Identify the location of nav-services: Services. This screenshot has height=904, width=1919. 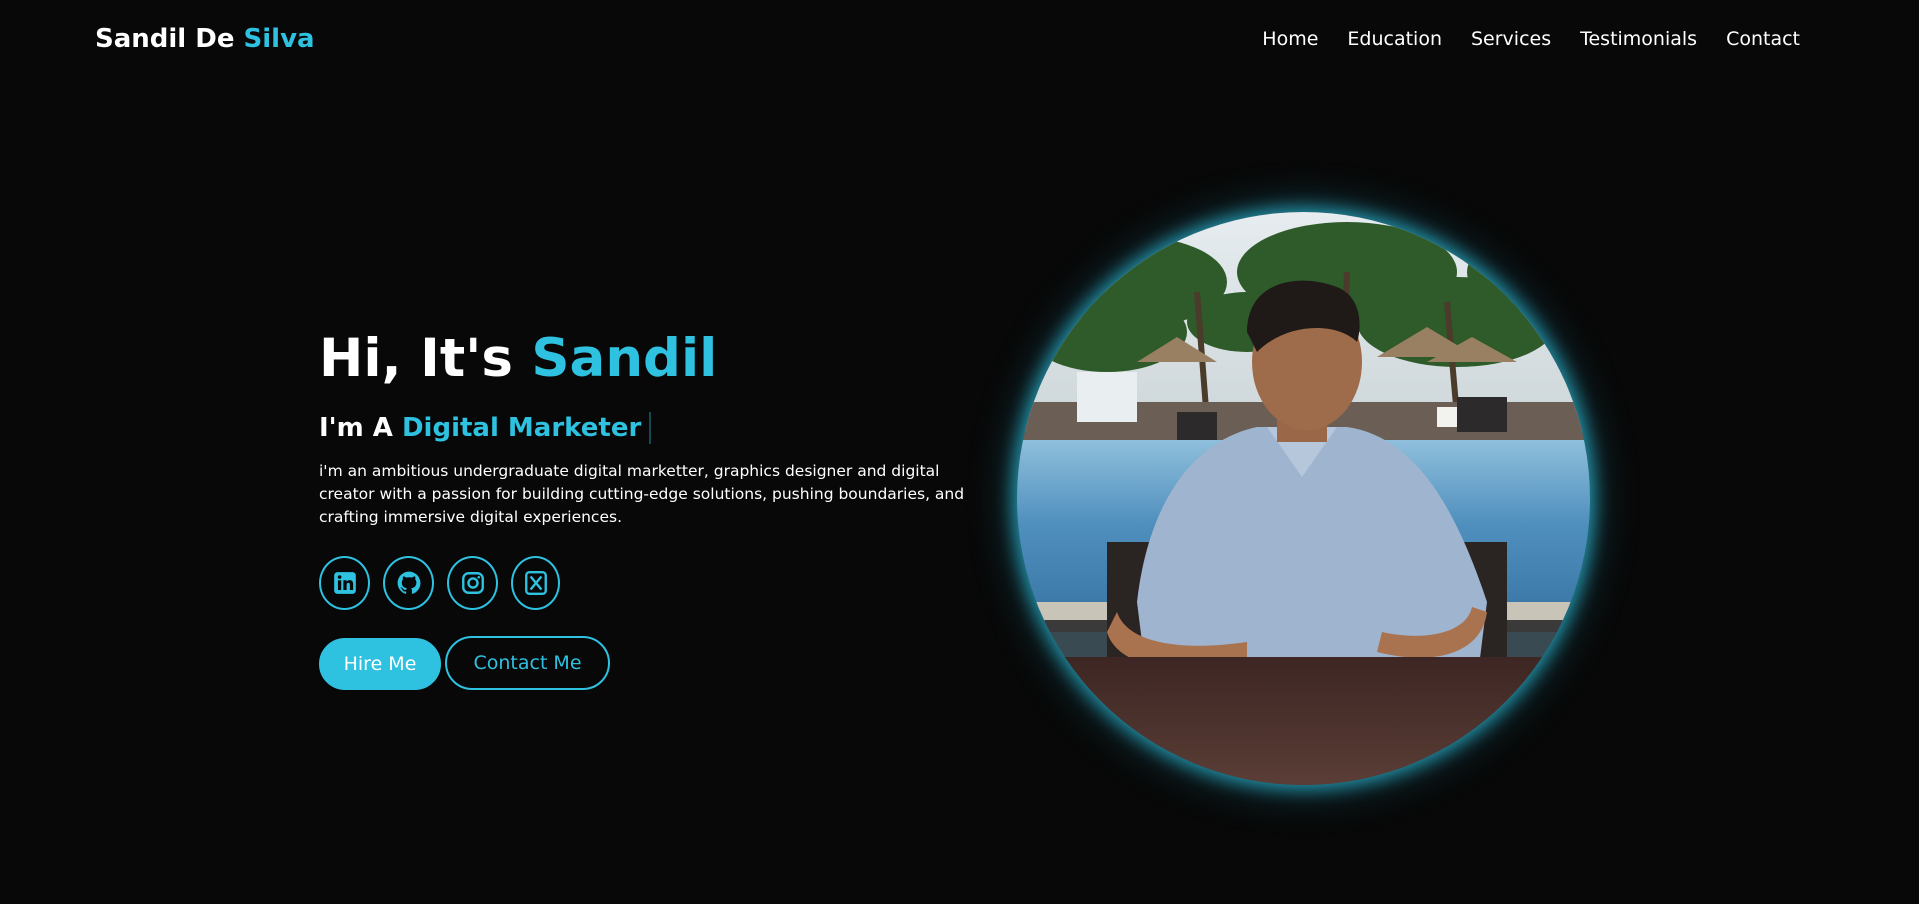
(1511, 39).